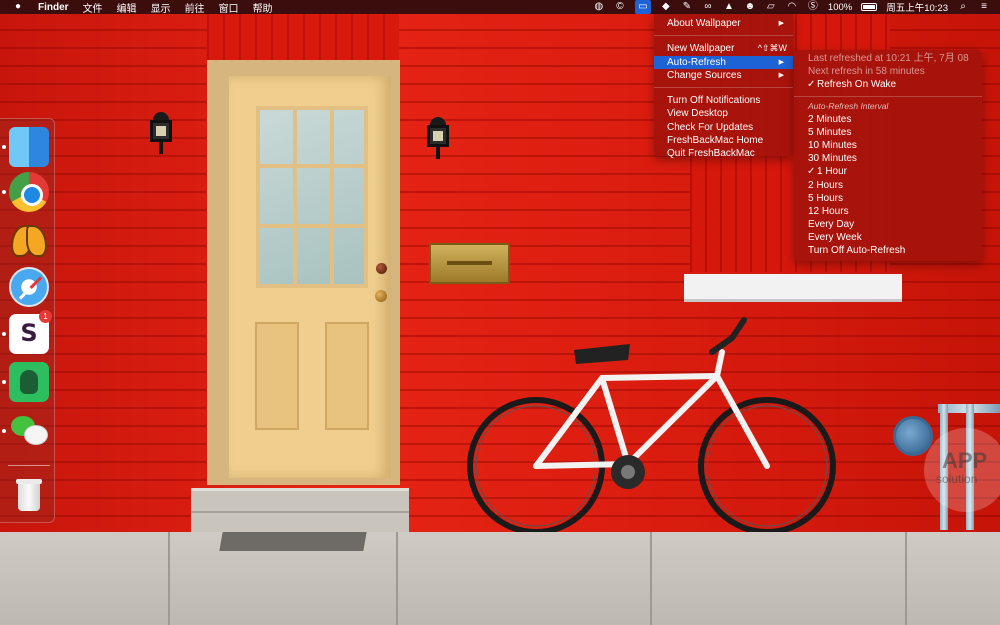 Image resolution: width=1000 pixels, height=625 pixels. What do you see at coordinates (29, 287) in the screenshot?
I see `safari-icon` at bounding box center [29, 287].